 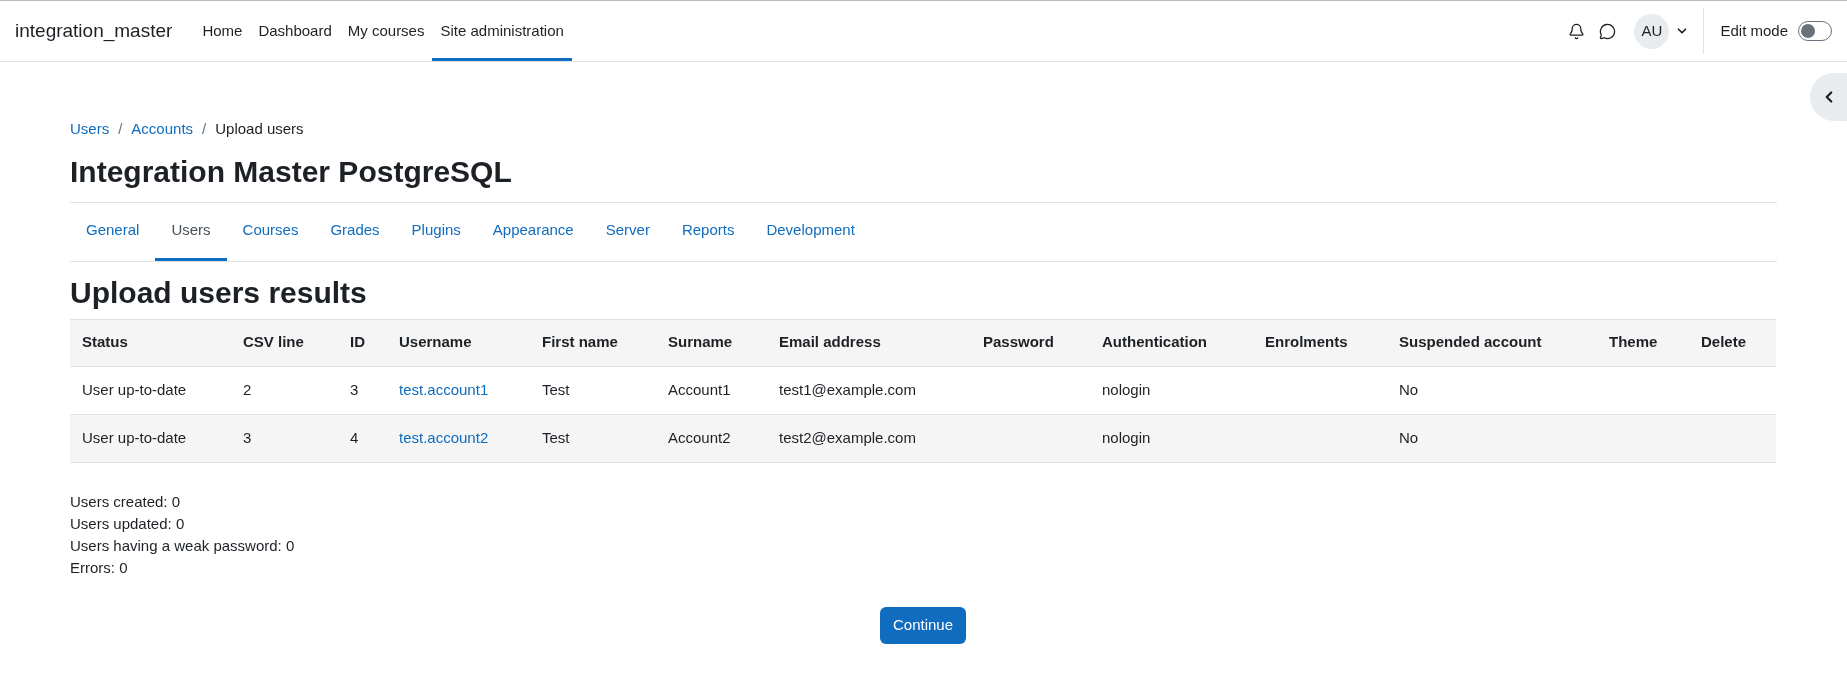 What do you see at coordinates (627, 231) in the screenshot?
I see `admin-tab: Server` at bounding box center [627, 231].